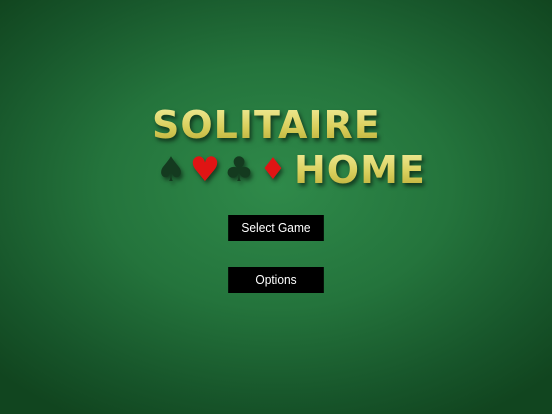 This screenshot has height=414, width=552. What do you see at coordinates (171, 170) in the screenshot?
I see `spade-icon: ♠` at bounding box center [171, 170].